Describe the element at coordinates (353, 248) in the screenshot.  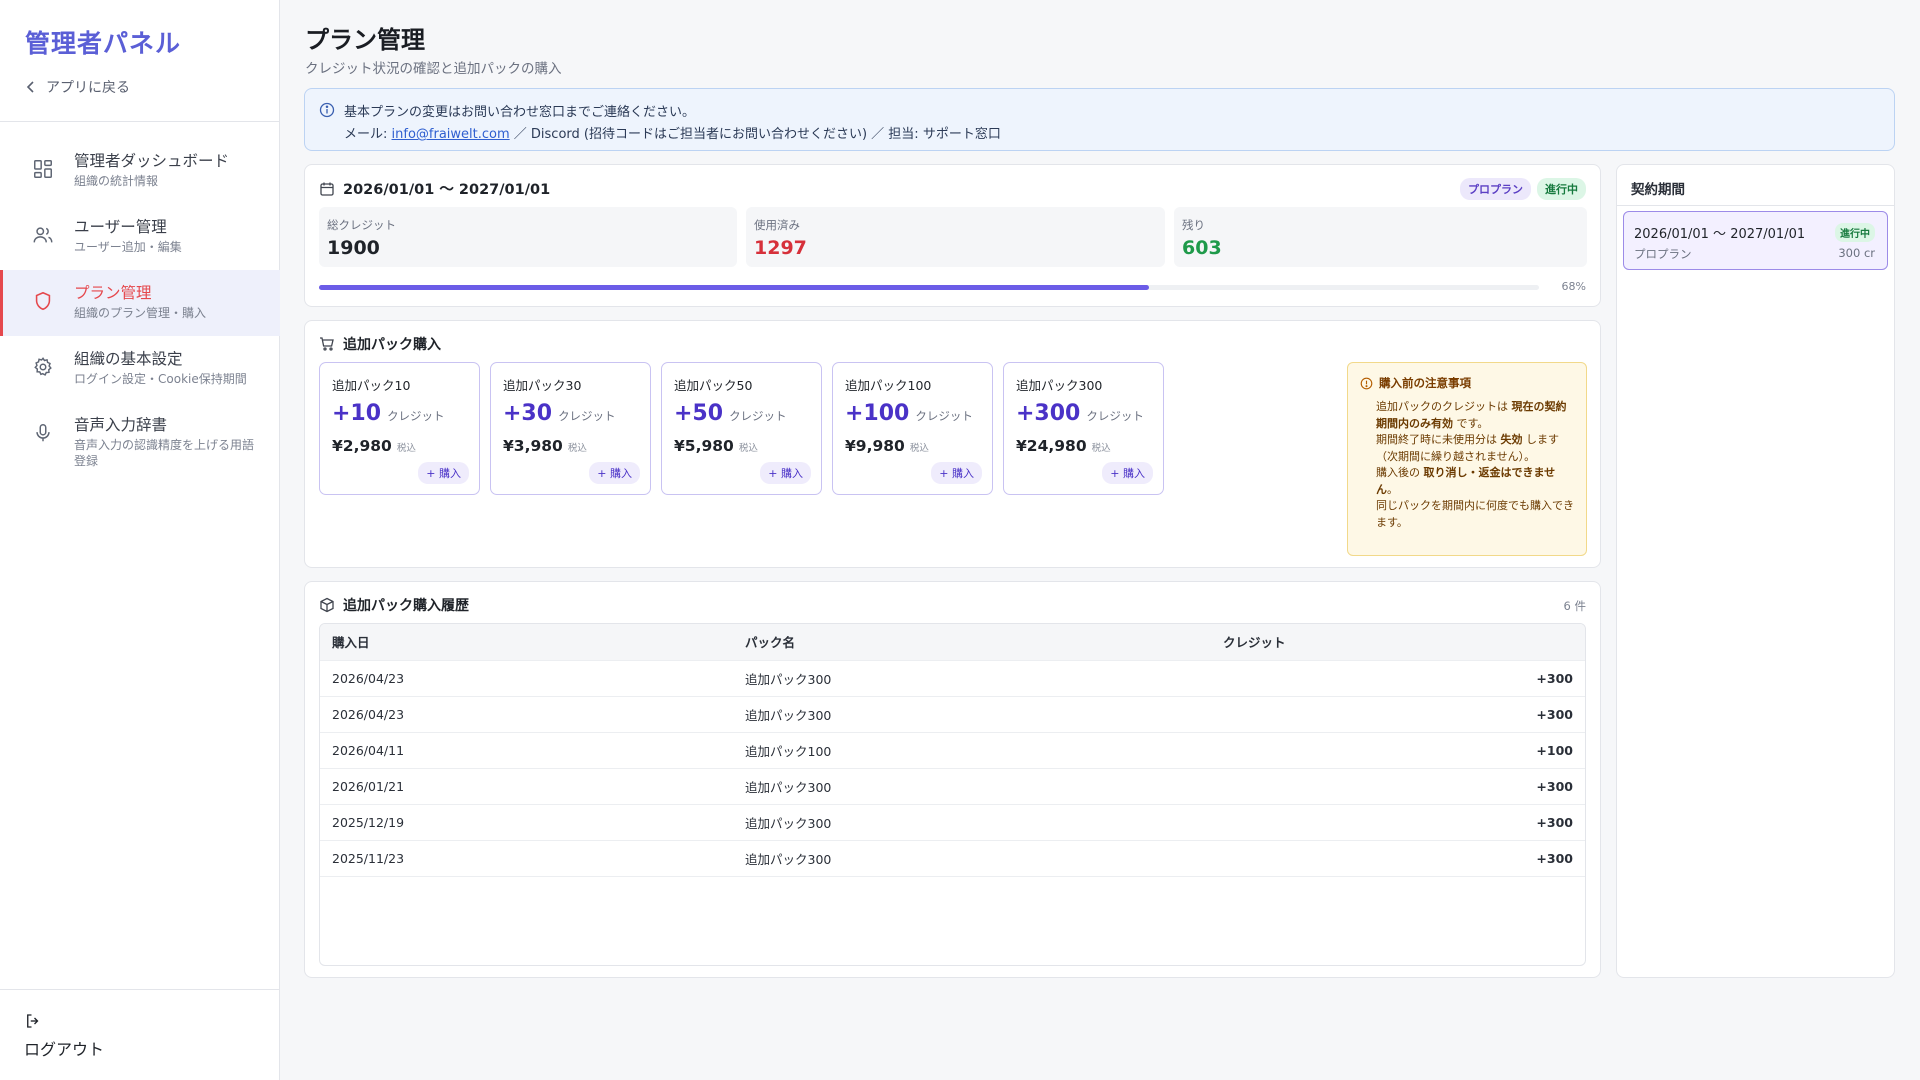
I see `total-credit-value: 1900` at that location.